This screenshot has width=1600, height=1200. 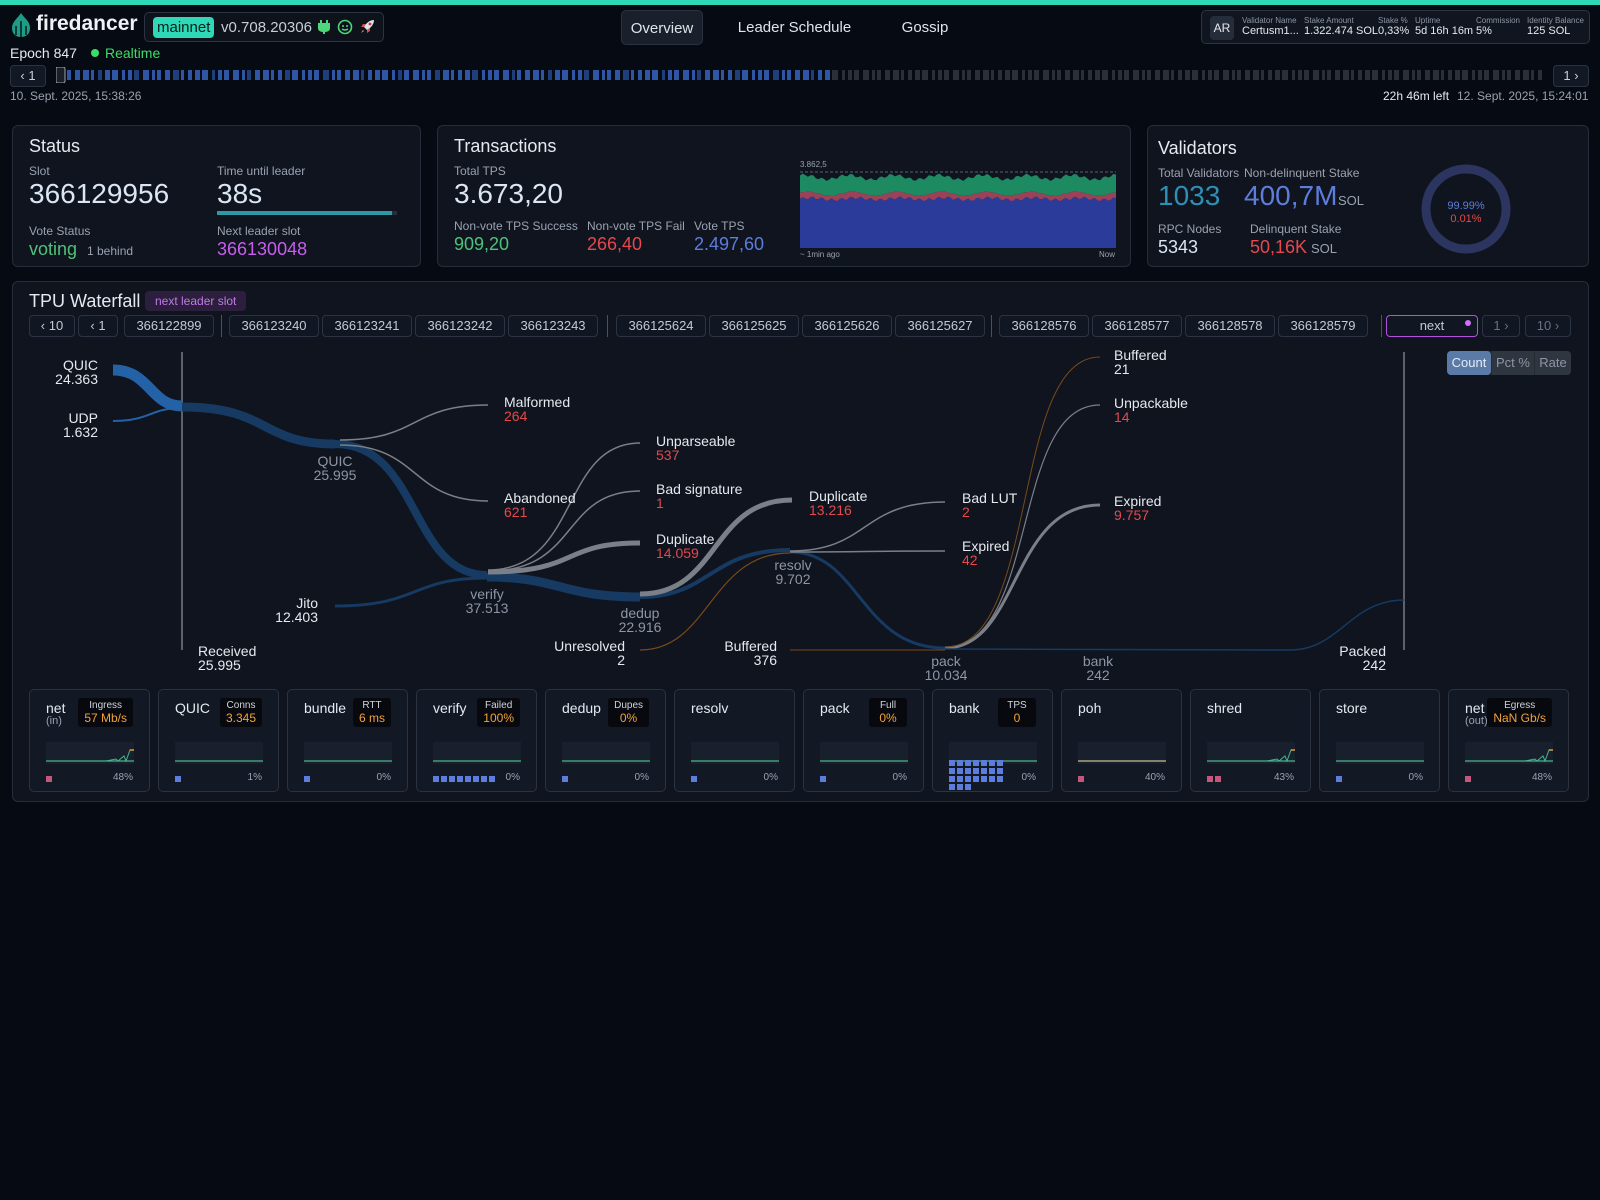 I want to click on slot-button: 366125626, so click(x=847, y=326).